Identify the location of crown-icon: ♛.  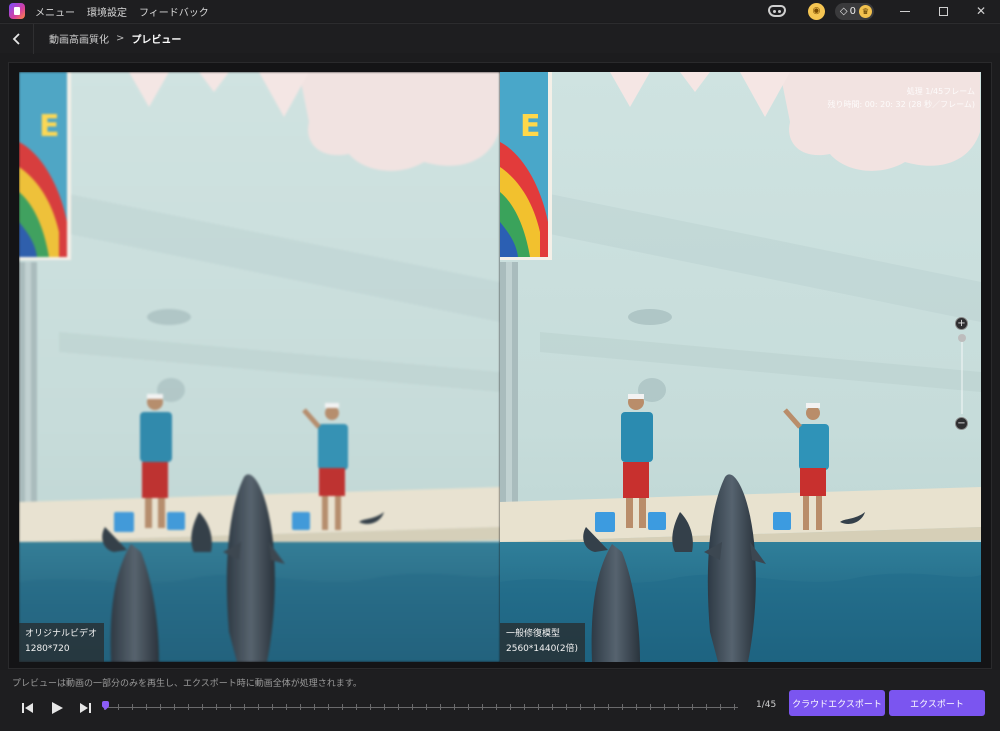
(865, 11).